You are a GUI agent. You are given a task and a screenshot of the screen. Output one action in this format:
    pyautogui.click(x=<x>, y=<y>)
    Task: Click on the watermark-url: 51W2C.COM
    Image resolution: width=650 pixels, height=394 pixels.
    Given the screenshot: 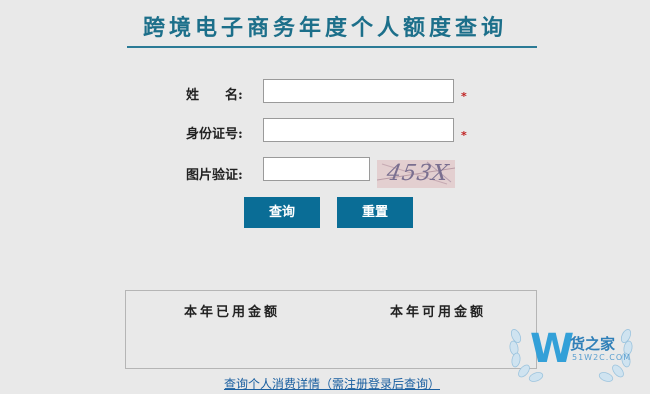 What is the action you would take?
    pyautogui.click(x=602, y=357)
    